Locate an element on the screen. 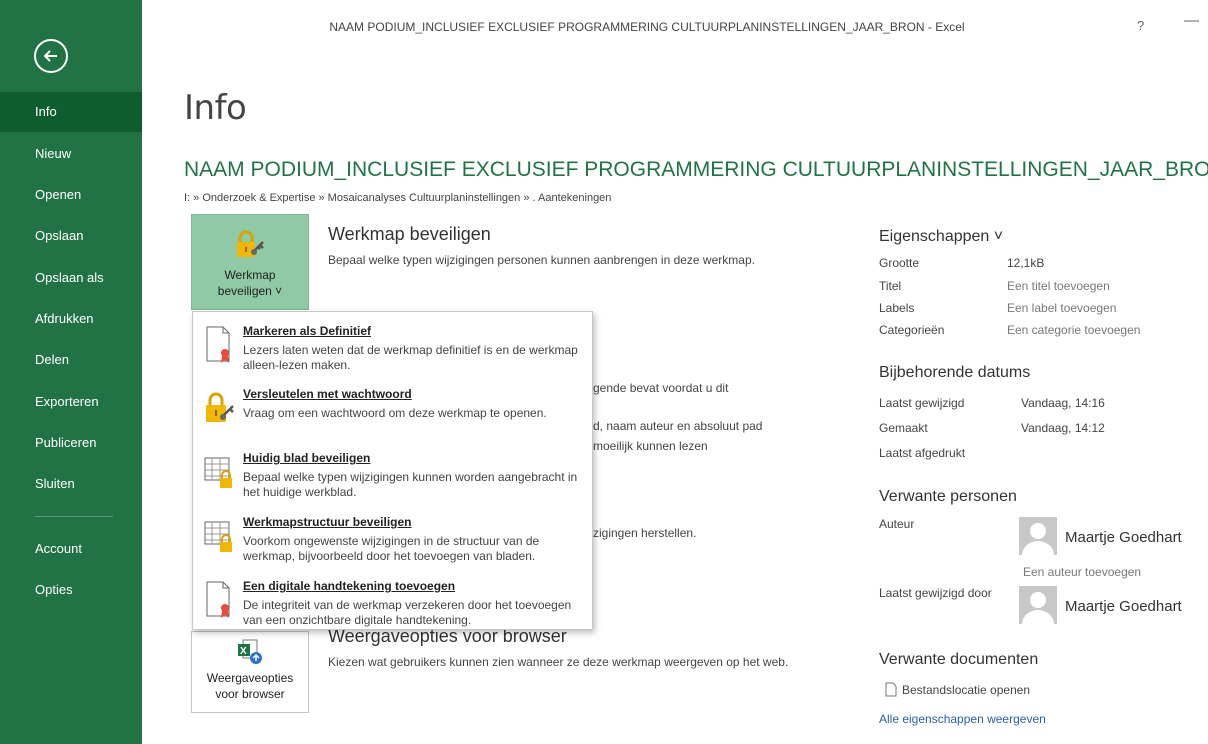 The image size is (1208, 744). nav-item-print: Afdrukken is located at coordinates (71, 319).